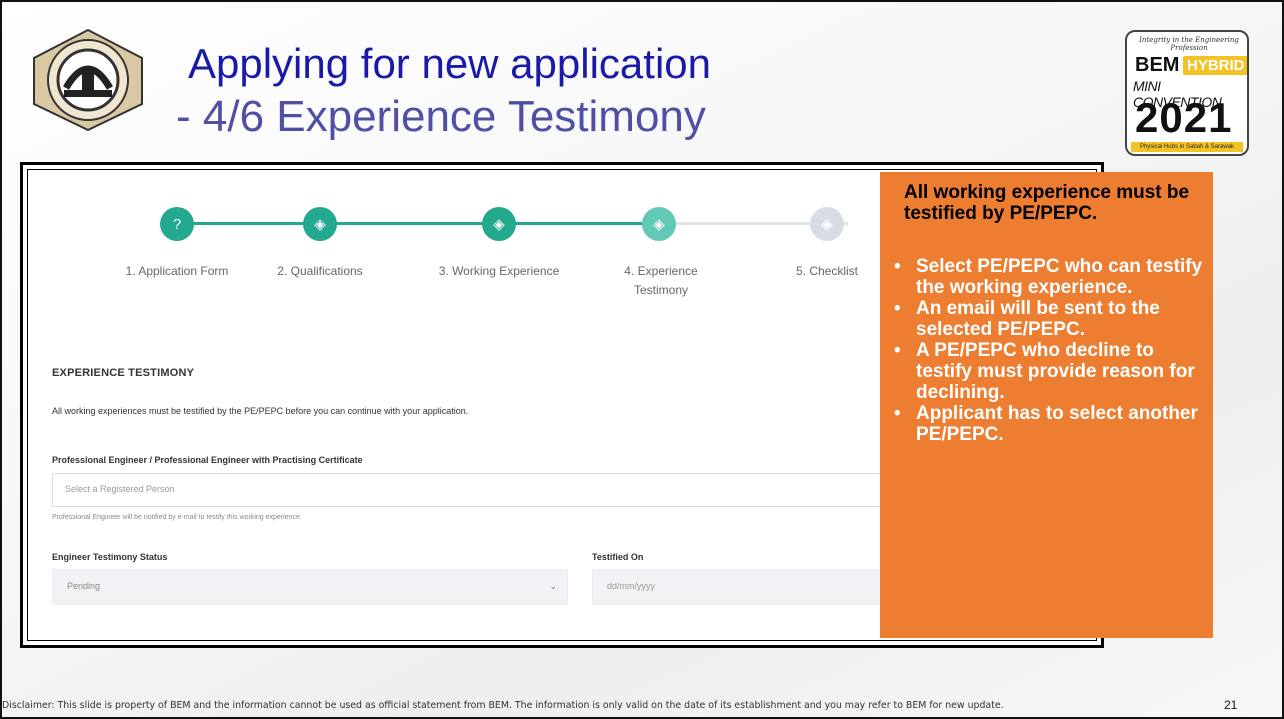 The image size is (1284, 719). Describe the element at coordinates (827, 224) in the screenshot. I see `step-5-layers-icon: ◈` at that location.